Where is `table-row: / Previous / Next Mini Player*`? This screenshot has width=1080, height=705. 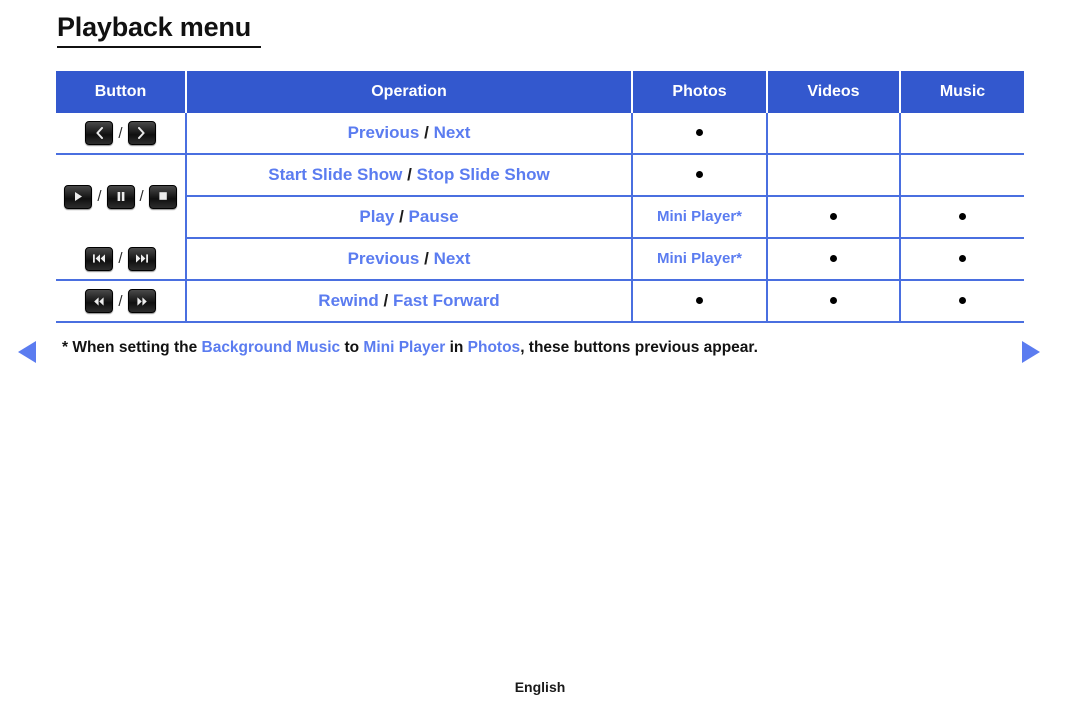 table-row: / Previous / Next Mini Player* is located at coordinates (540, 259).